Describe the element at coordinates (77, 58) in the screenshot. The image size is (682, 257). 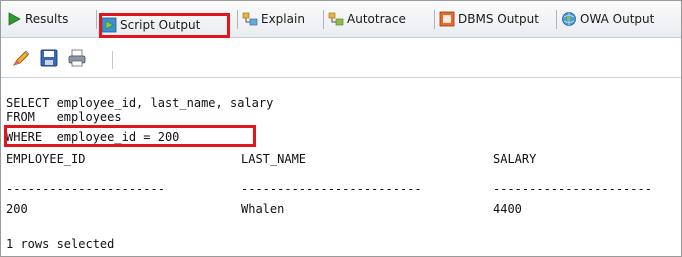
I see `print-icon` at that location.